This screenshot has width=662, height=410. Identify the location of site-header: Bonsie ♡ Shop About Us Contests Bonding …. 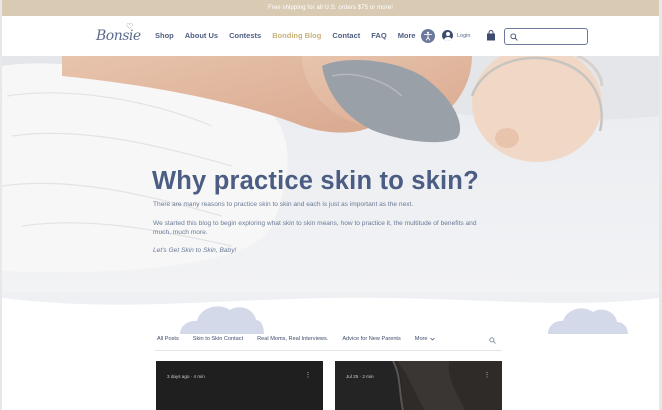
(330, 36).